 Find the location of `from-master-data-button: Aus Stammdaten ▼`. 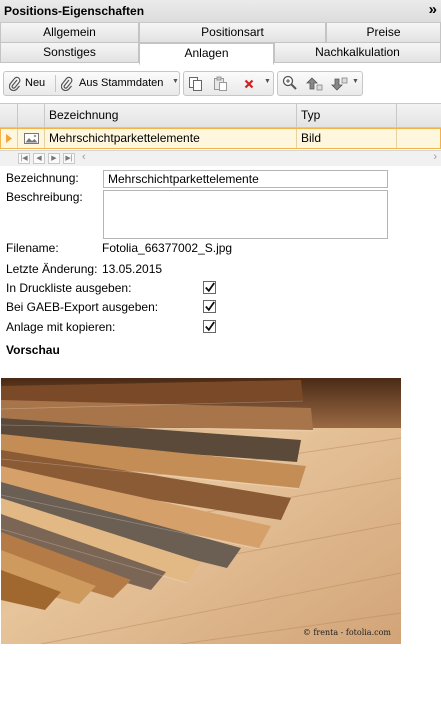

from-master-data-button: Aus Stammdaten ▼ is located at coordinates (118, 82).